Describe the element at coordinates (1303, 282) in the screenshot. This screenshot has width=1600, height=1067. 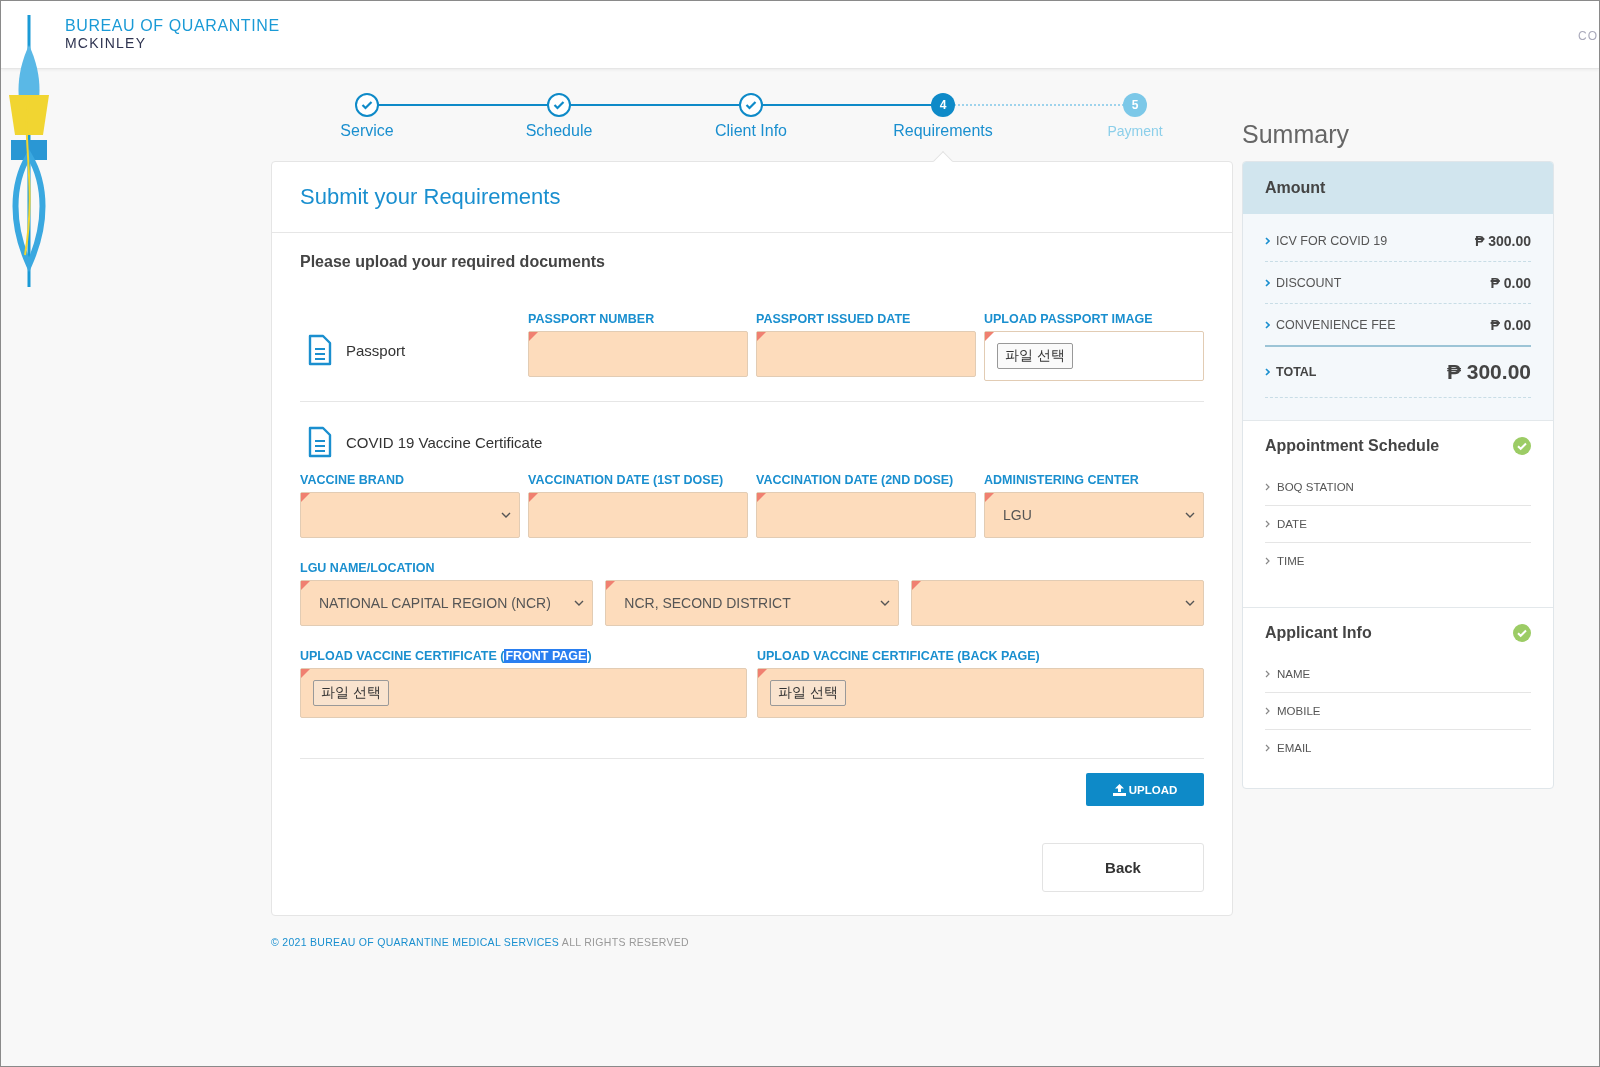
I see `fee-label: DISCOUNT` at that location.